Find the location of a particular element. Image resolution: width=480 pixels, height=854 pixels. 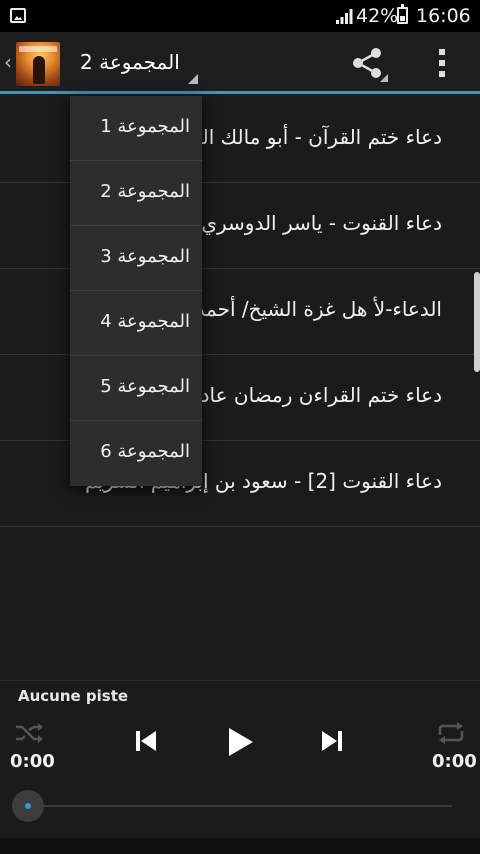

list-scrollbar is located at coordinates (477, 322).